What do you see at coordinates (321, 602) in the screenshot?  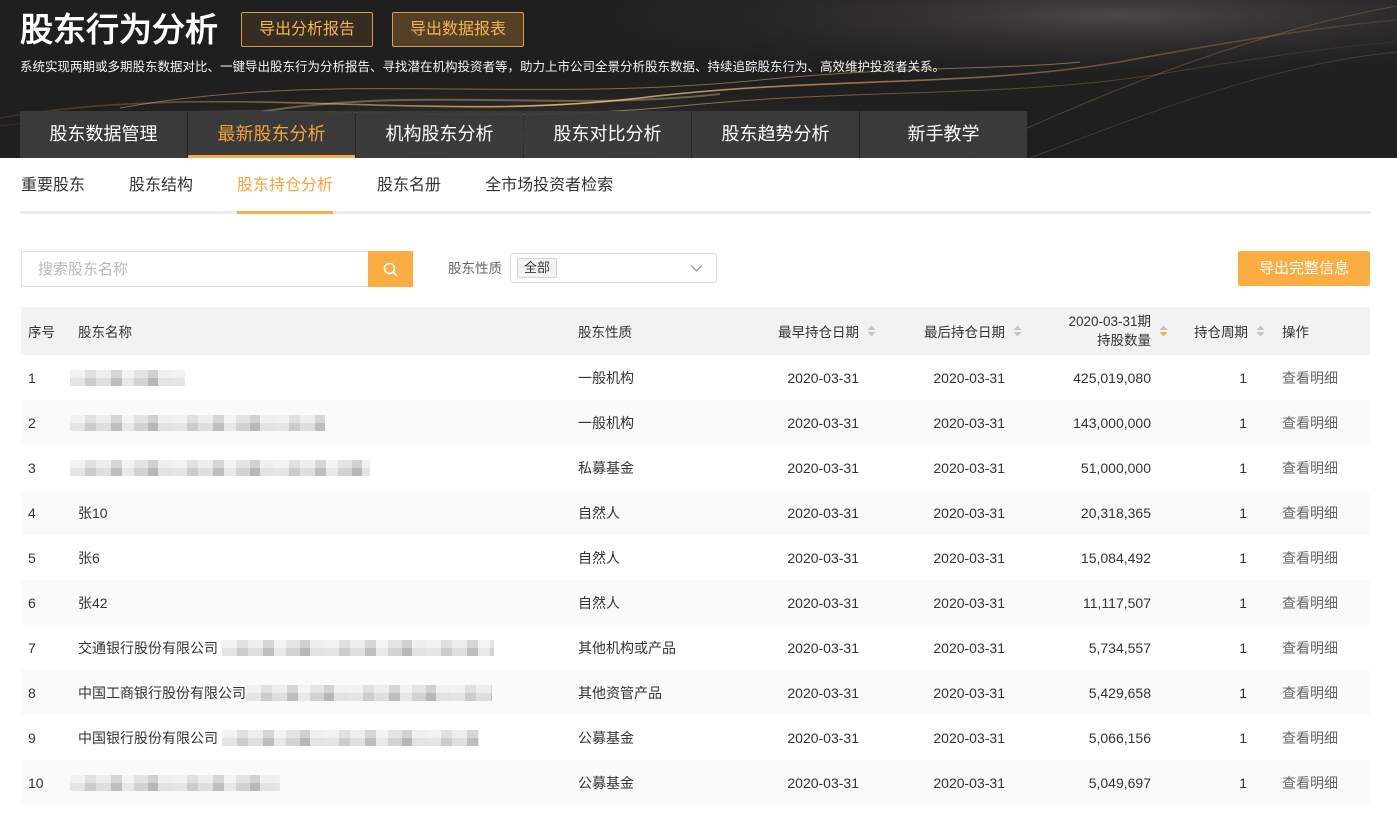 I see `cell-holder-name: 张42` at bounding box center [321, 602].